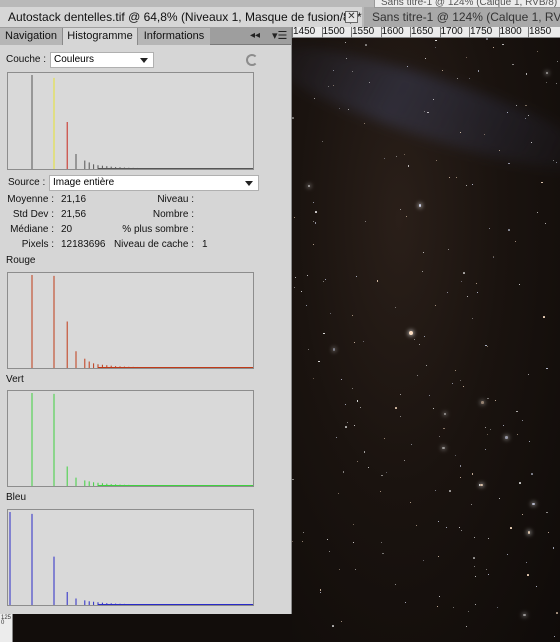  What do you see at coordinates (255, 36) in the screenshot?
I see `collapse-panel-icon: ◂◂` at bounding box center [255, 36].